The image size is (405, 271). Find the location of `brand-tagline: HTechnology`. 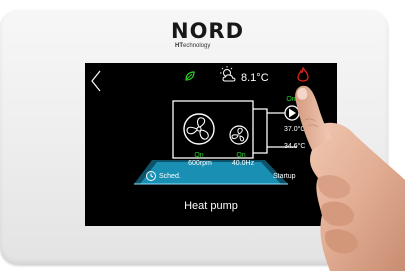

brand-tagline: HTechnology is located at coordinates (210, 46).